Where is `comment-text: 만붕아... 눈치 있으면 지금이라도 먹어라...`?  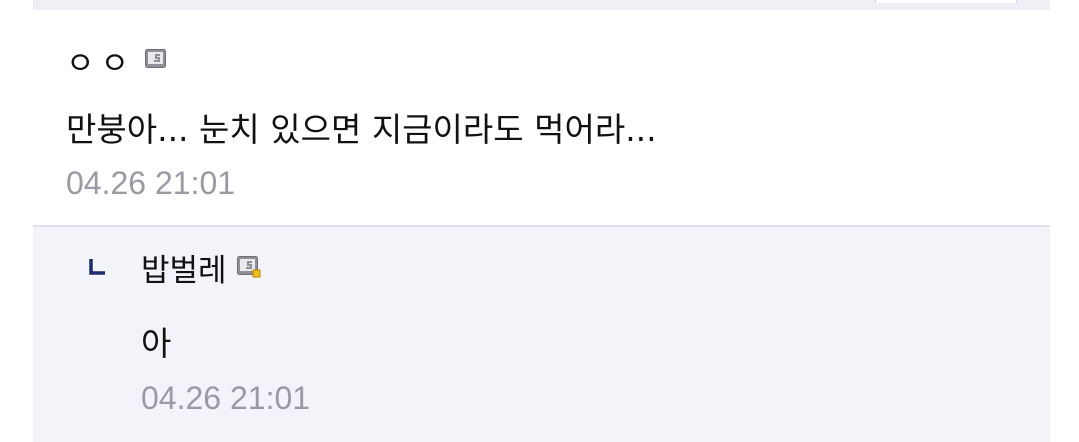
comment-text: 만붕아... 눈치 있으면 지금이라도 먹어라... is located at coordinates (361, 129).